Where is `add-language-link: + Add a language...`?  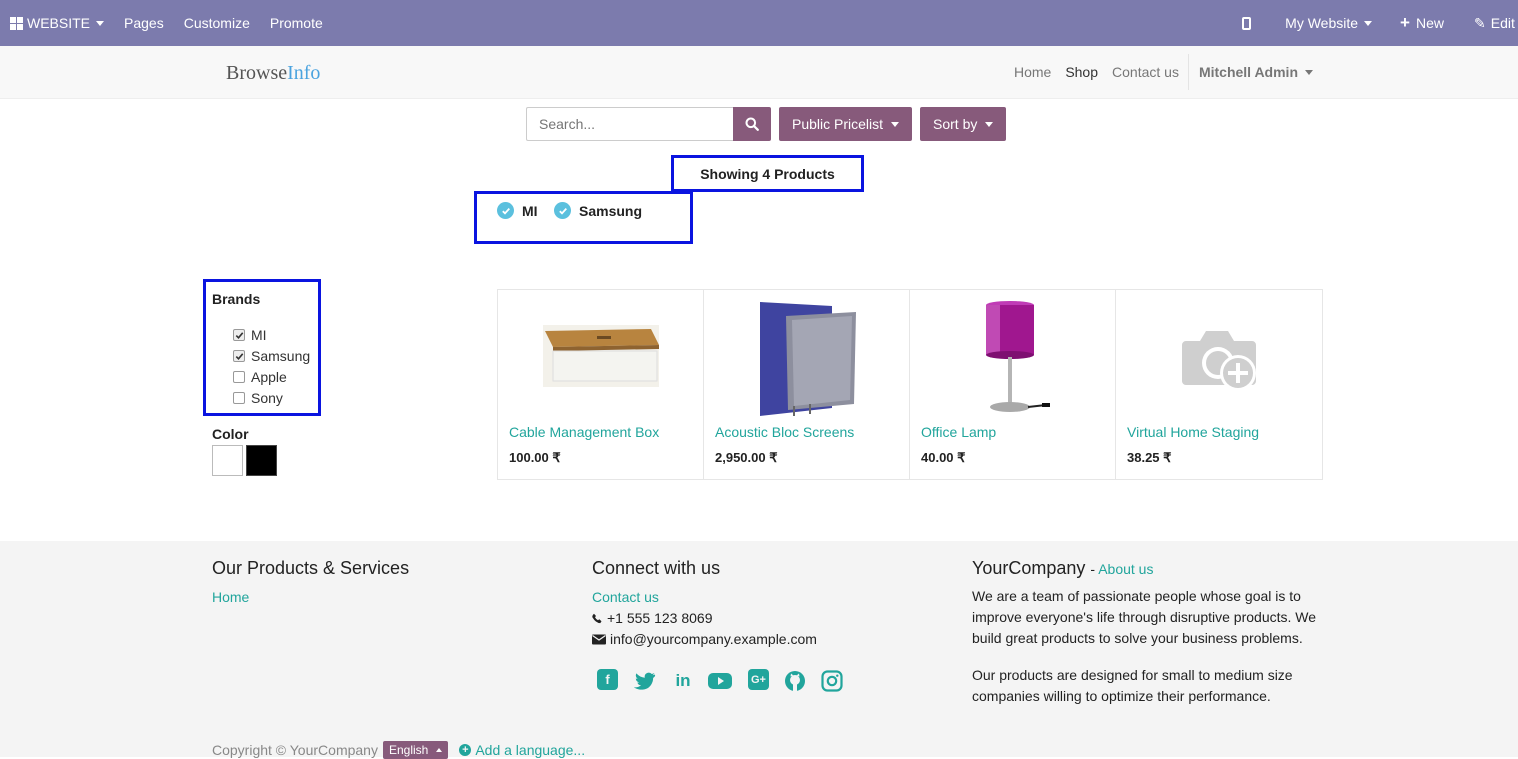
add-language-link: + Add a language... is located at coordinates (522, 750).